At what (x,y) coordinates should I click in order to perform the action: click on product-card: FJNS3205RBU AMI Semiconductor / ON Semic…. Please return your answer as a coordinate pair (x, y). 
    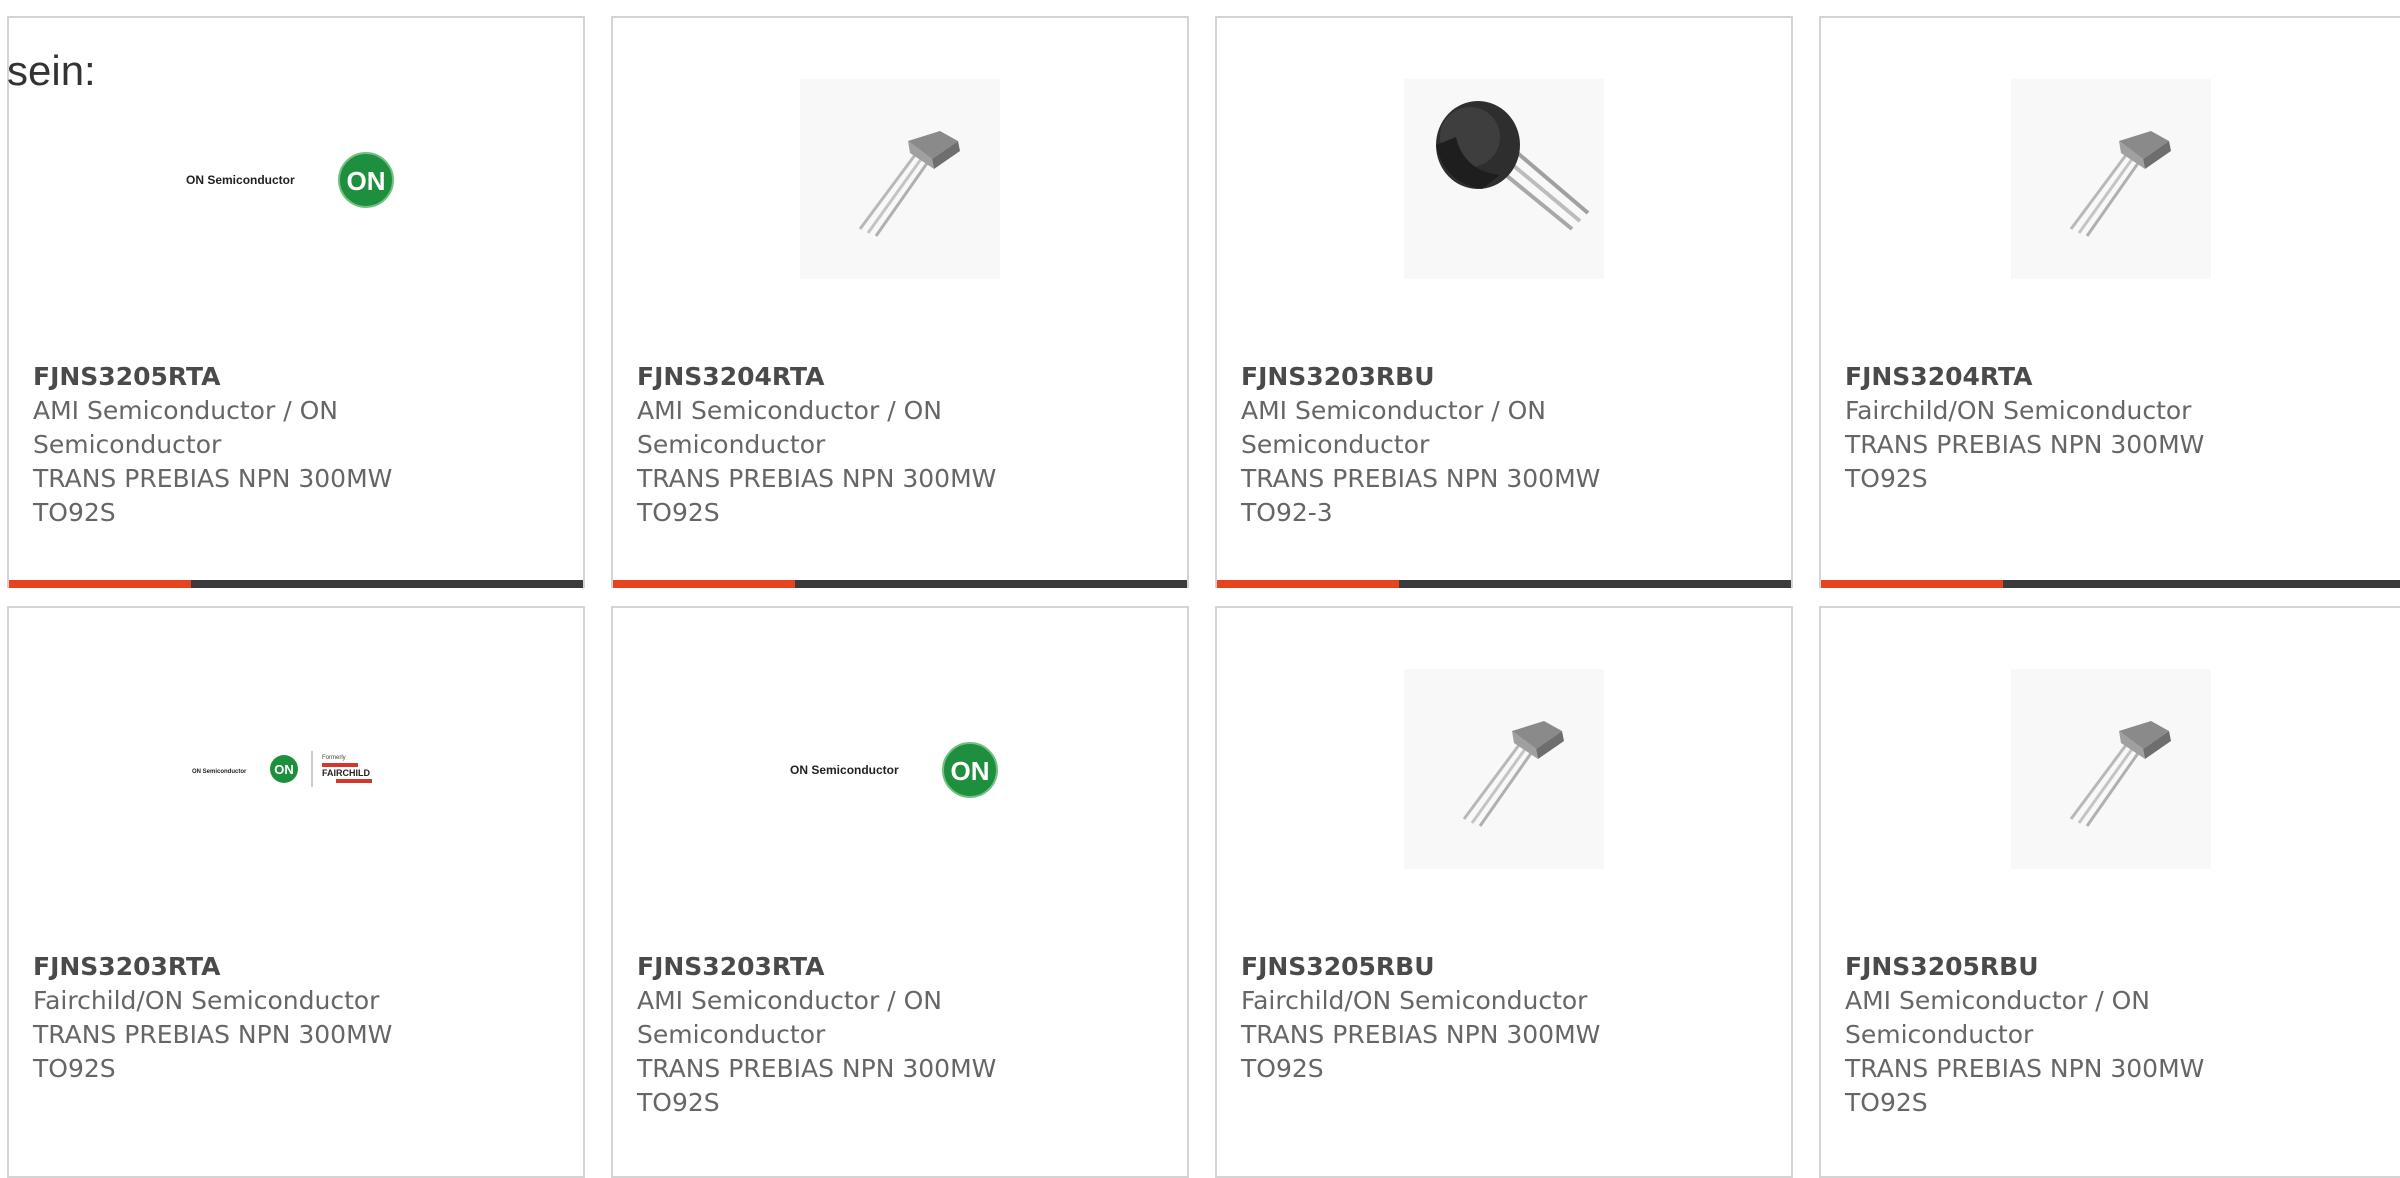
    Looking at the image, I should click on (2109, 892).